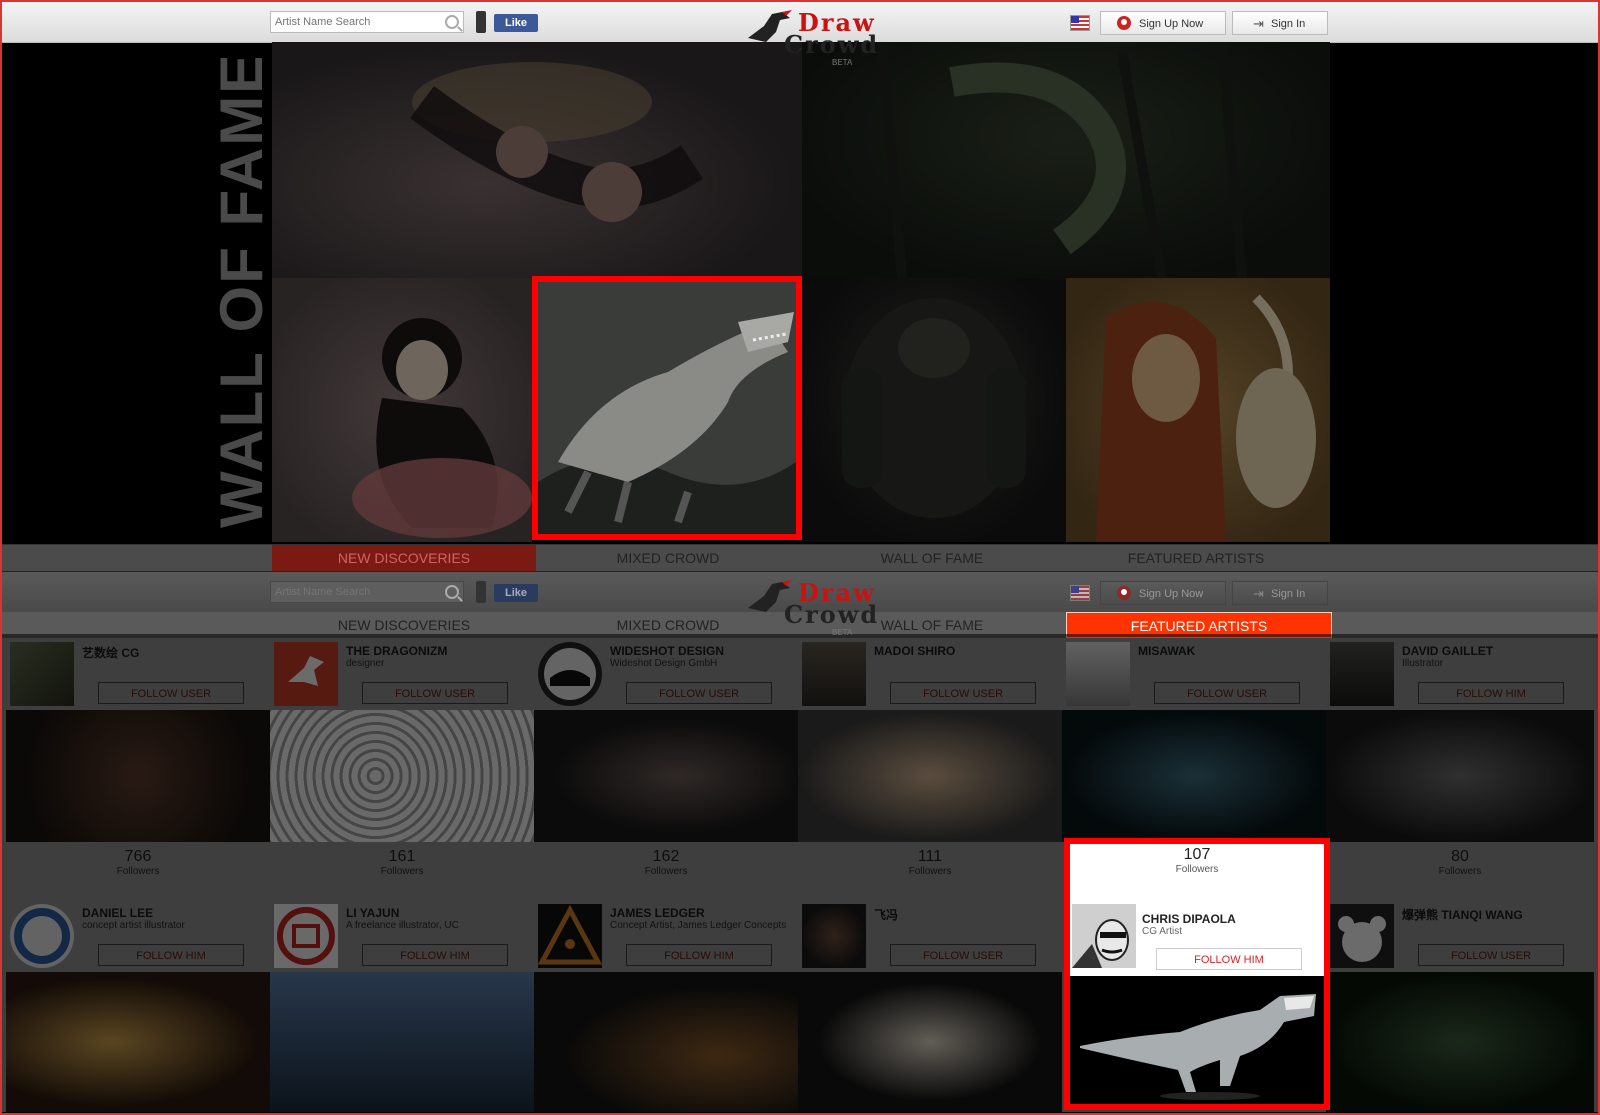 The height and width of the screenshot is (1115, 1600). What do you see at coordinates (372, 913) in the screenshot?
I see `artist-name: LI YAJUN` at bounding box center [372, 913].